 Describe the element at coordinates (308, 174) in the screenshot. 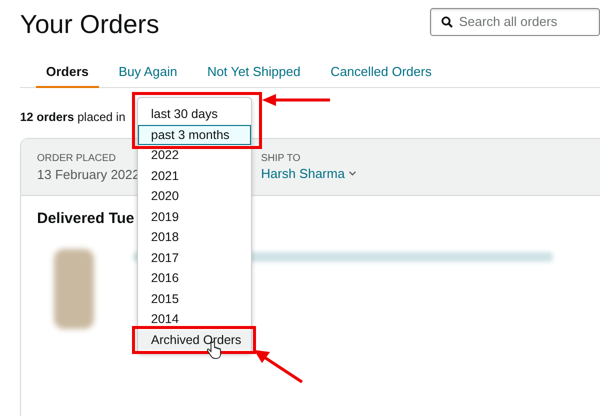

I see `ship-to-link: Harsh Sharma` at that location.